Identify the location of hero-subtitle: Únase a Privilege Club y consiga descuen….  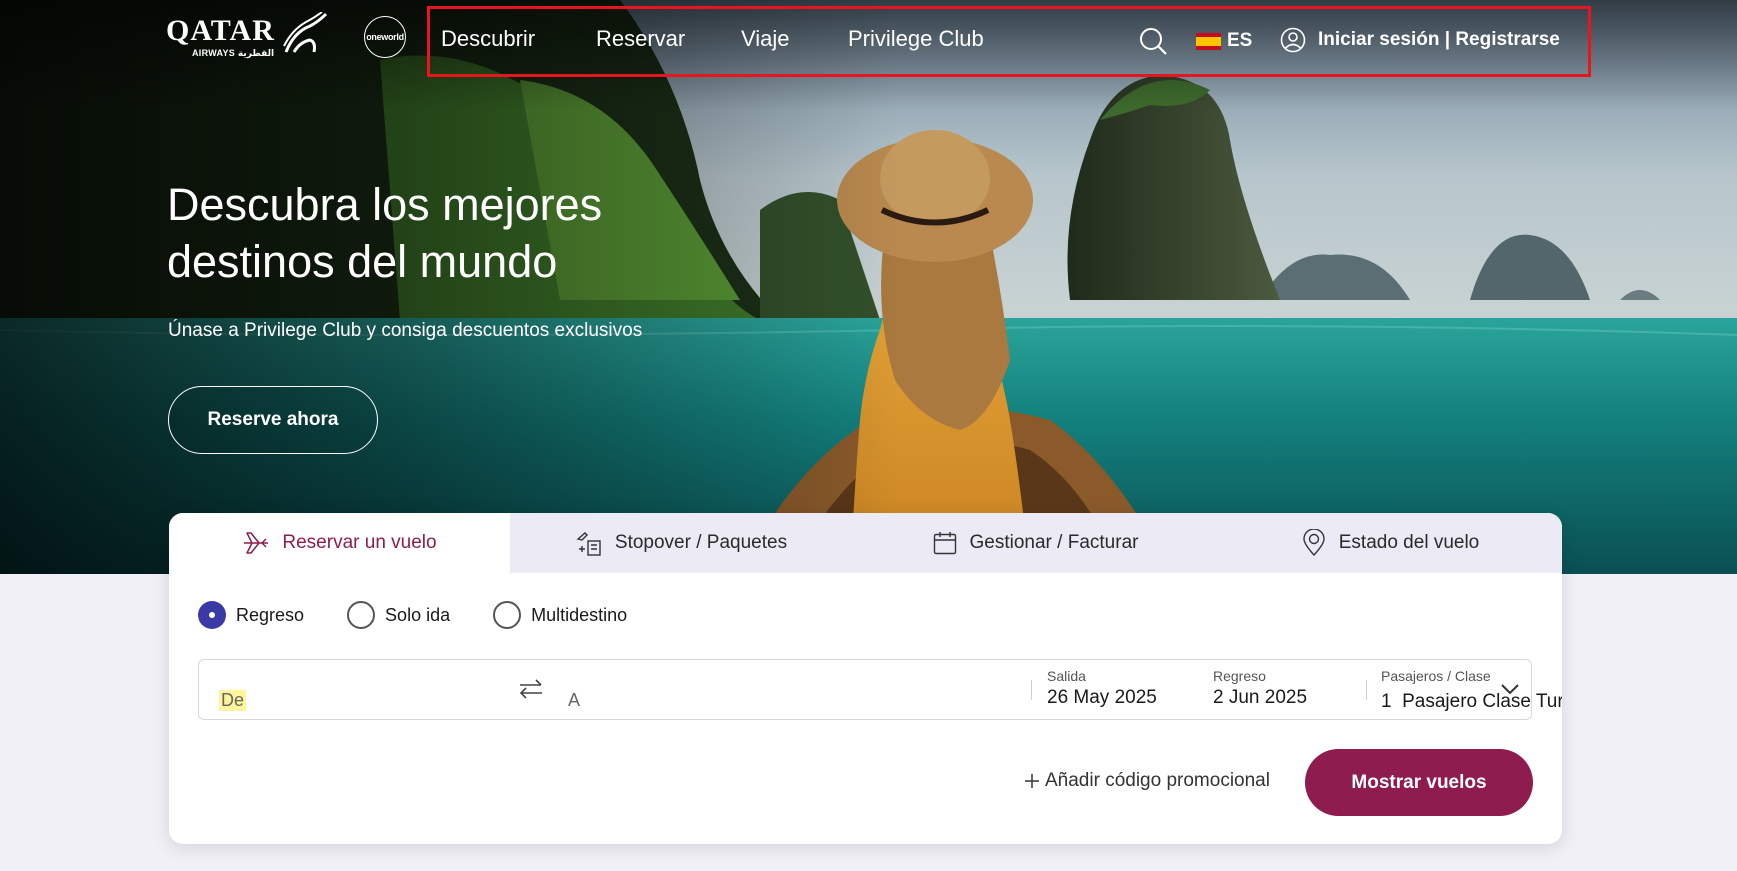
(405, 330).